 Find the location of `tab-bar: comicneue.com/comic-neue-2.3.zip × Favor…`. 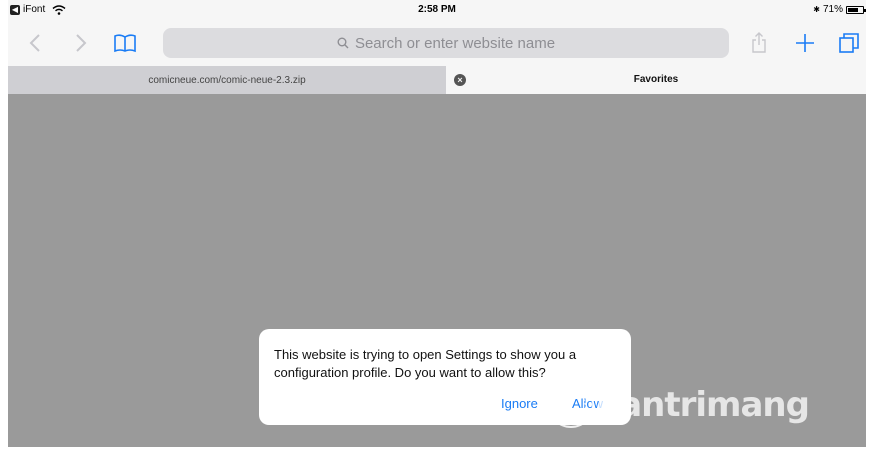

tab-bar: comicneue.com/comic-neue-2.3.zip × Favor… is located at coordinates (437, 80).